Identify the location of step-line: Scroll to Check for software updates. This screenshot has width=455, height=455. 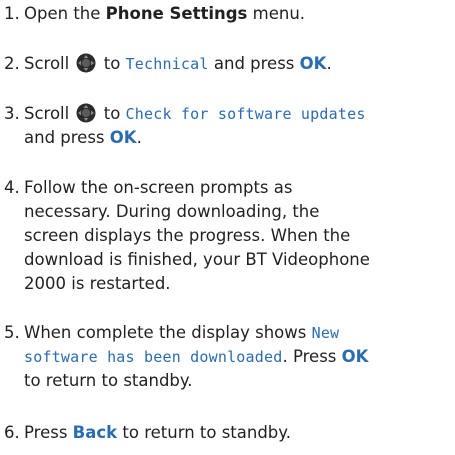
(195, 114).